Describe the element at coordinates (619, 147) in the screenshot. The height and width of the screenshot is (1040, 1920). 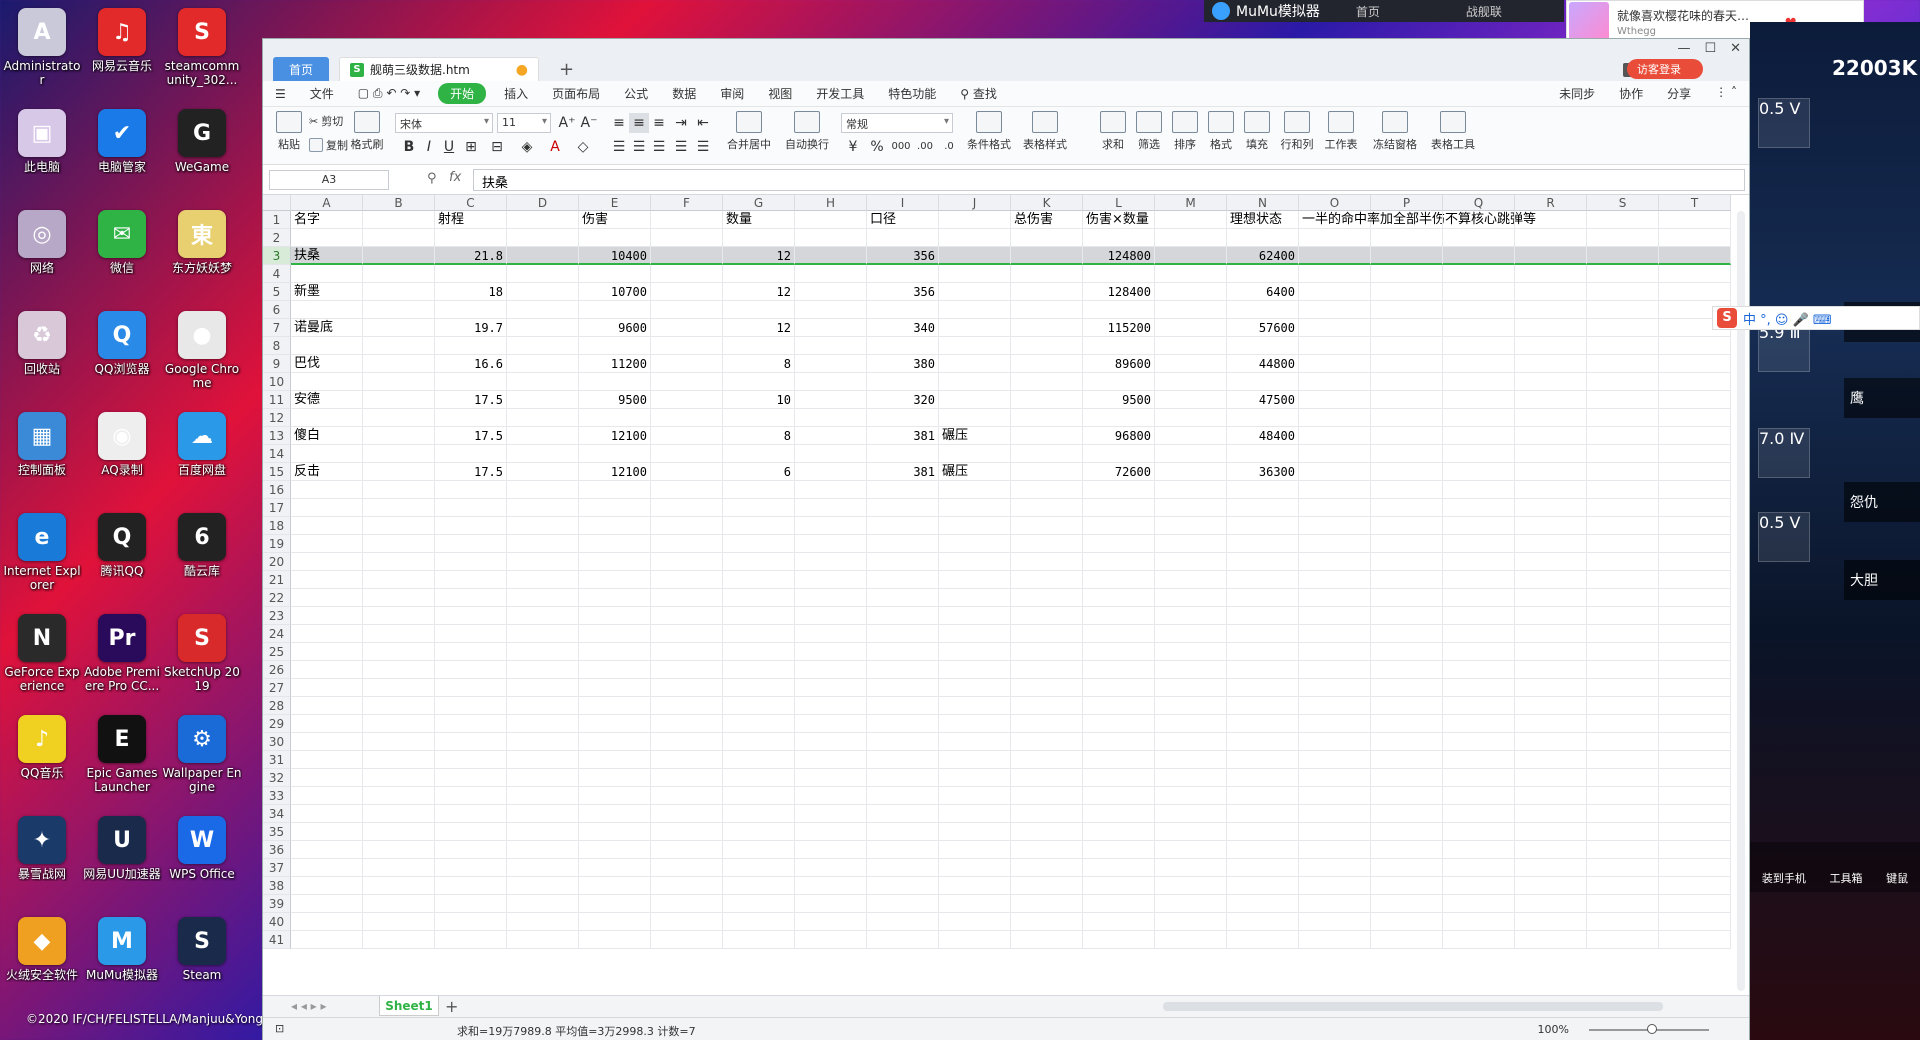
I see `align-left-icon: ☰` at that location.